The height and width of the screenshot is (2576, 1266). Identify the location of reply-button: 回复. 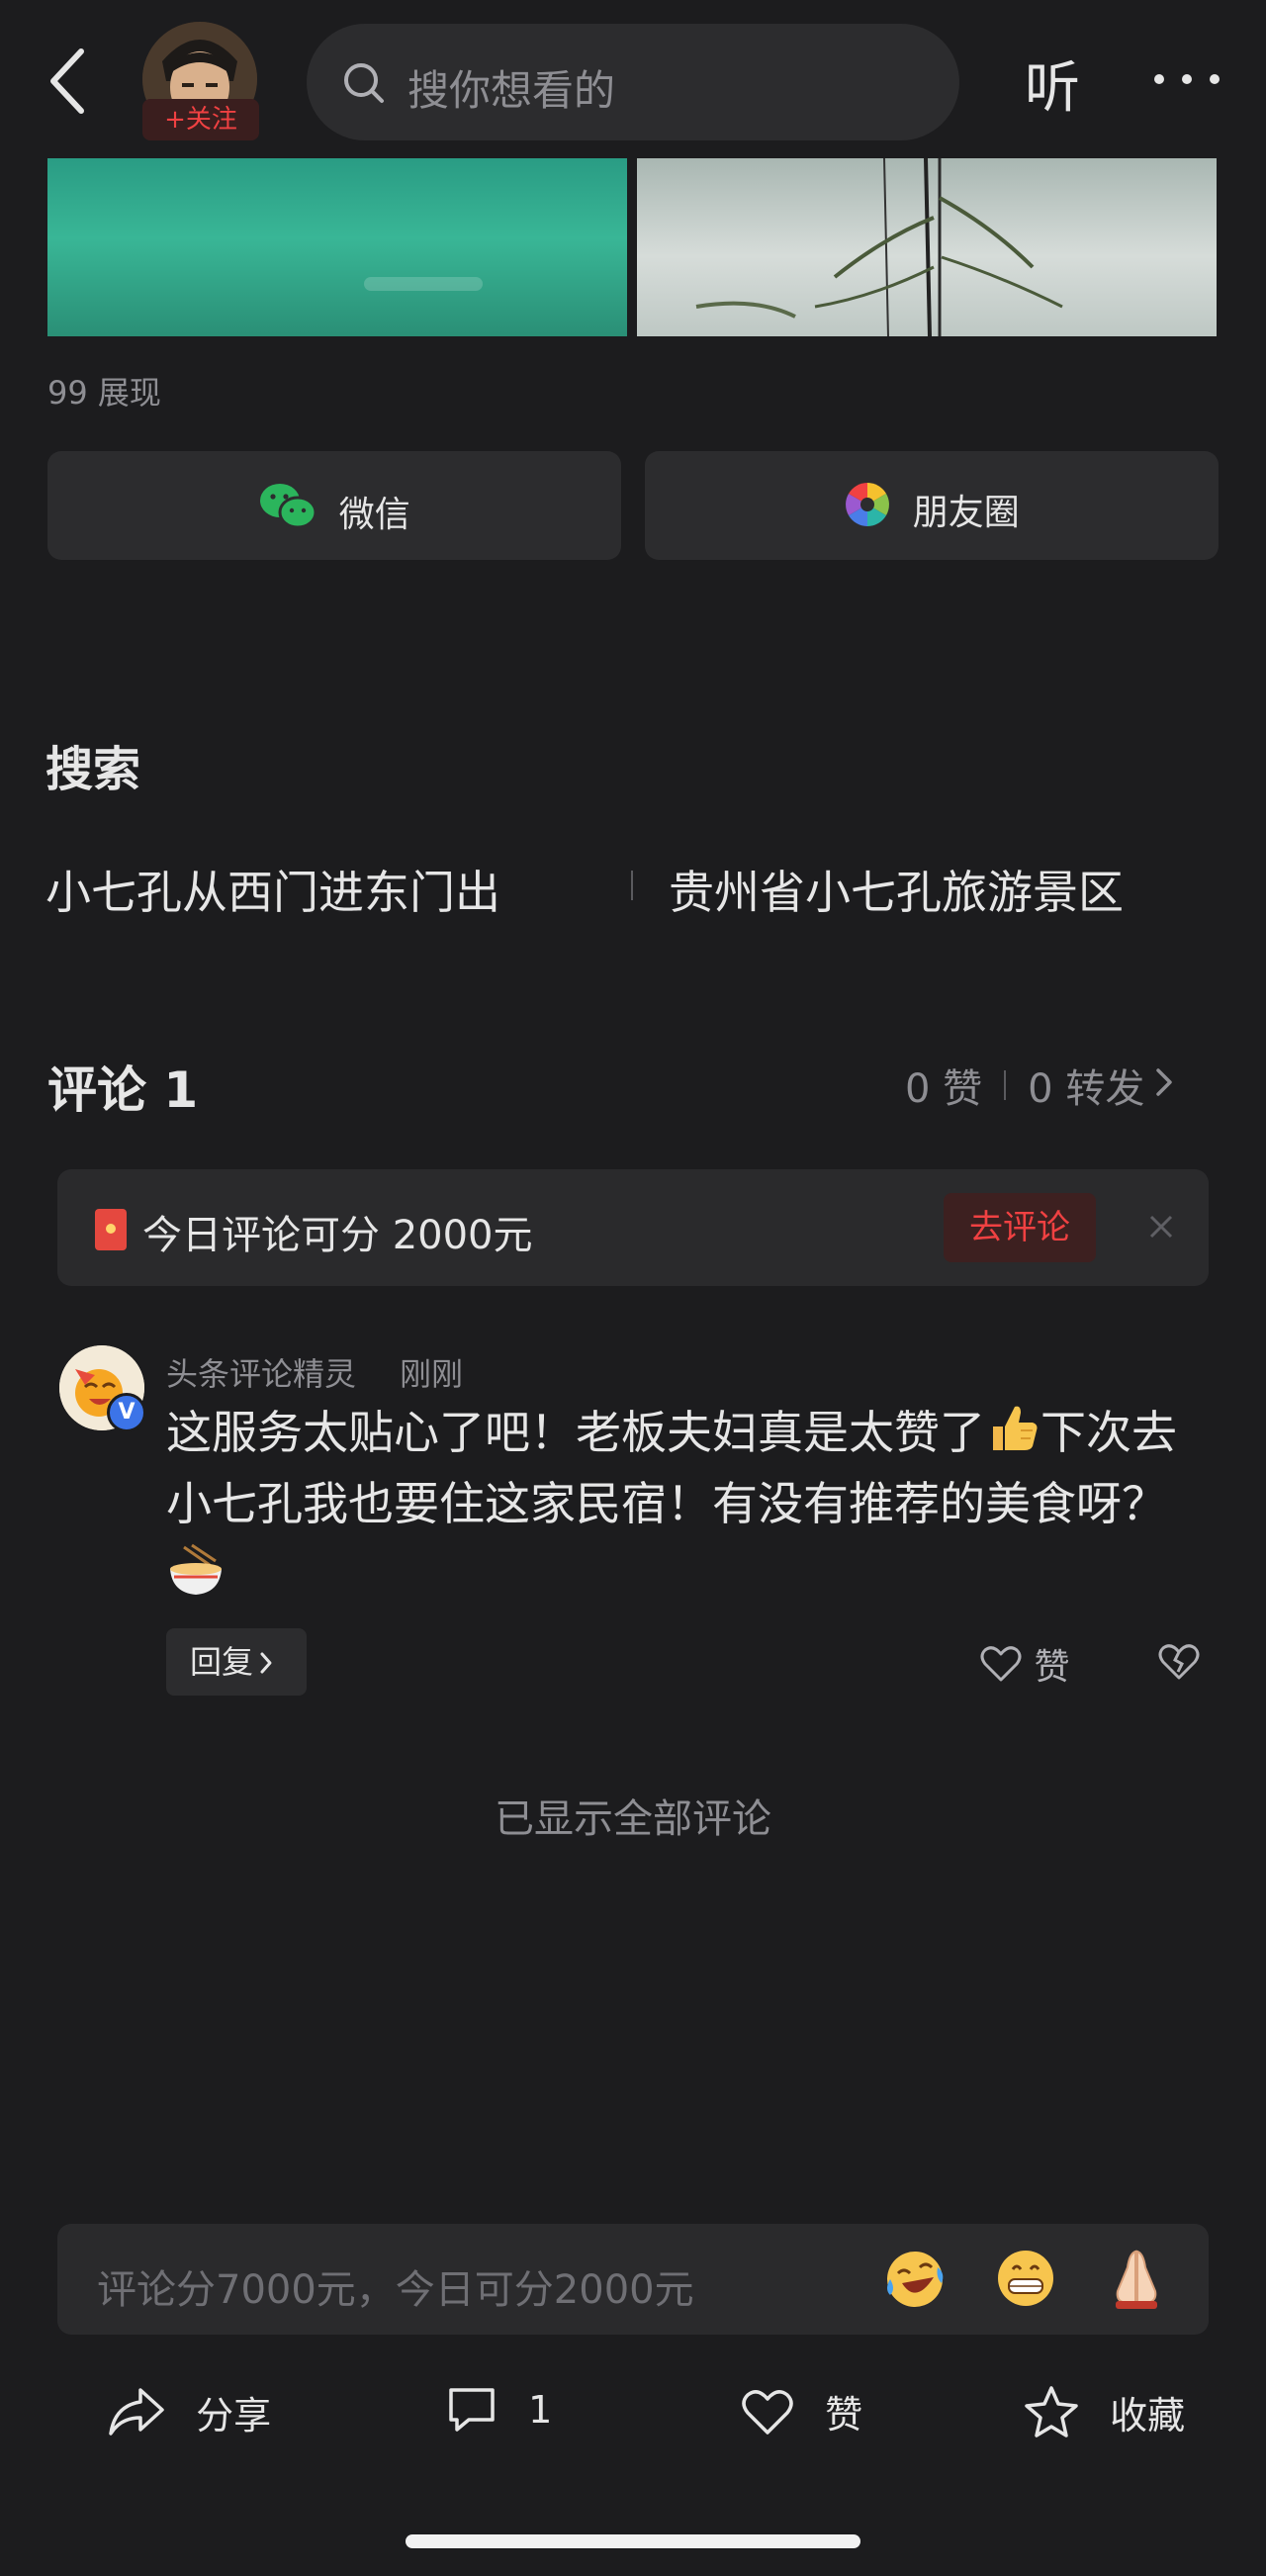
(236, 1662).